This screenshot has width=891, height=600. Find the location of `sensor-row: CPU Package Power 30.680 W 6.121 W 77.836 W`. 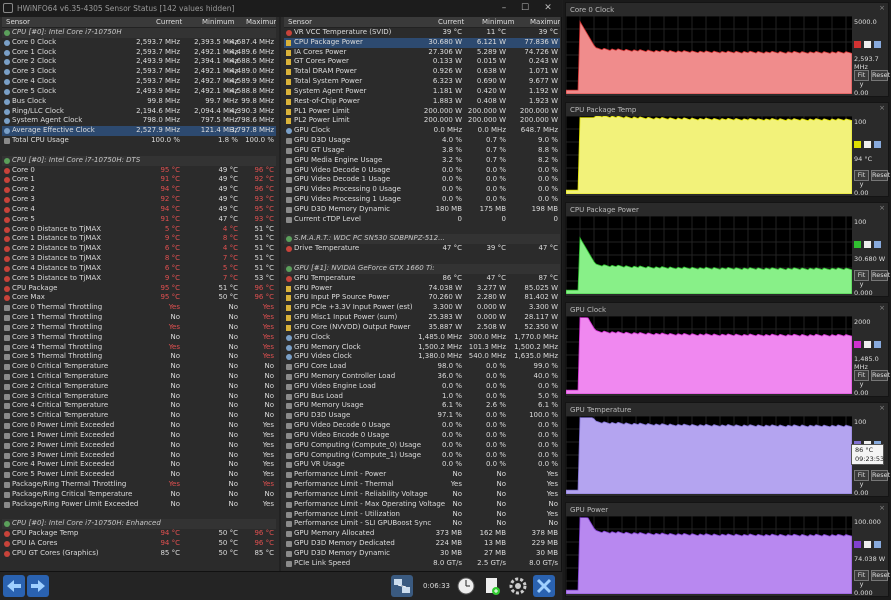

sensor-row: CPU Package Power 30.680 W 6.121 W 77.836 W is located at coordinates (422, 42).